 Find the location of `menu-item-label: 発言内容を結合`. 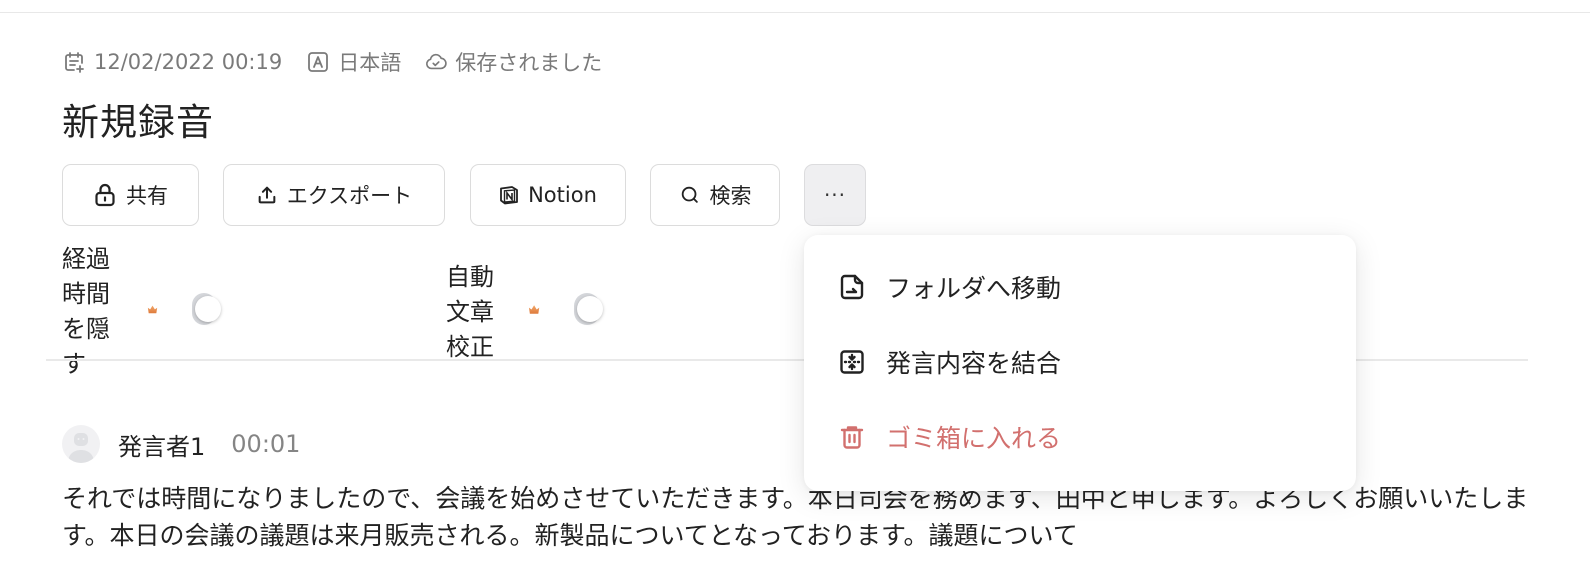

menu-item-label: 発言内容を結合 is located at coordinates (974, 363).